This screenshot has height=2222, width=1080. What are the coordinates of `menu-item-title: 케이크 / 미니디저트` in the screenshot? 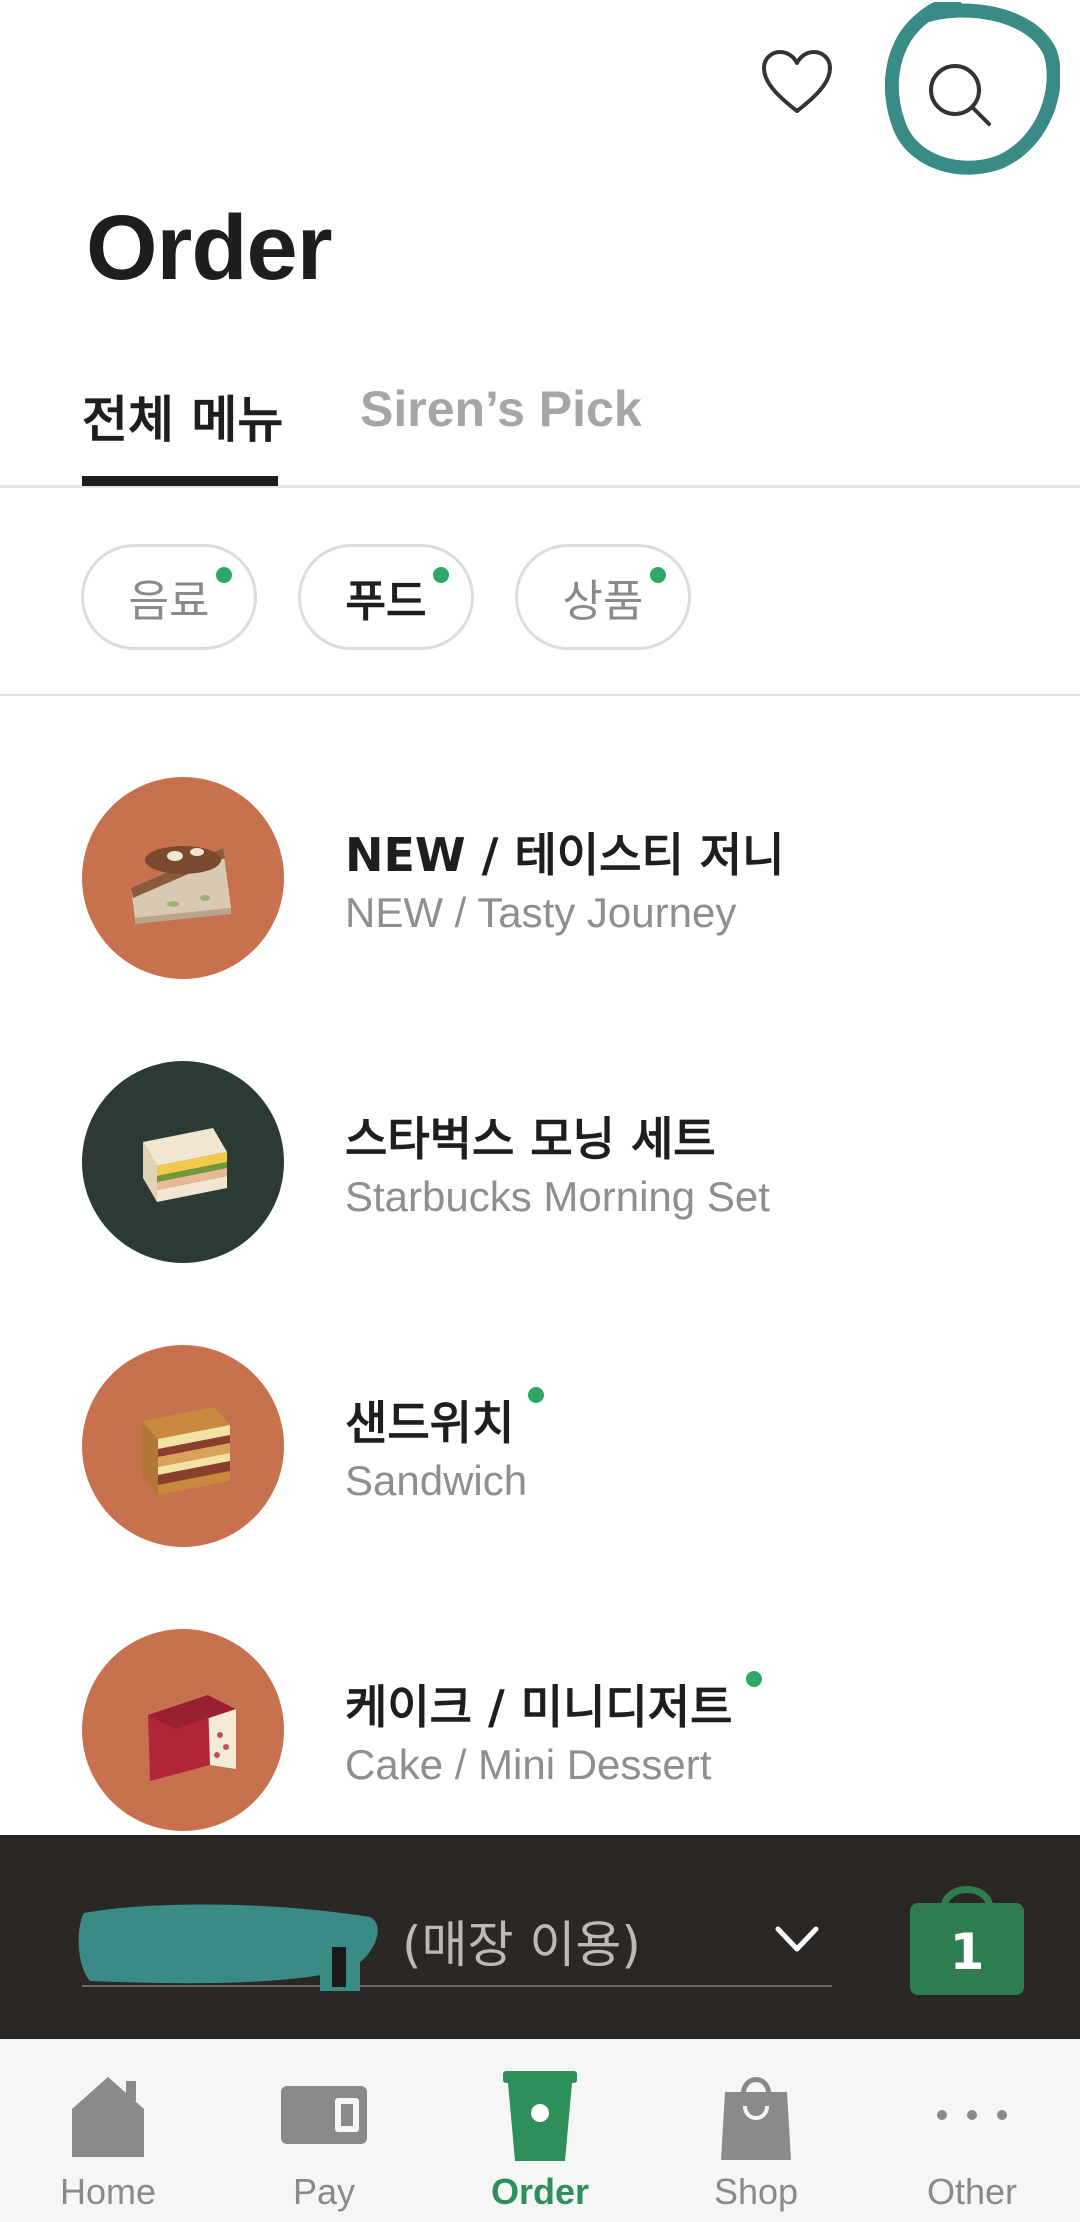 It's located at (554, 1704).